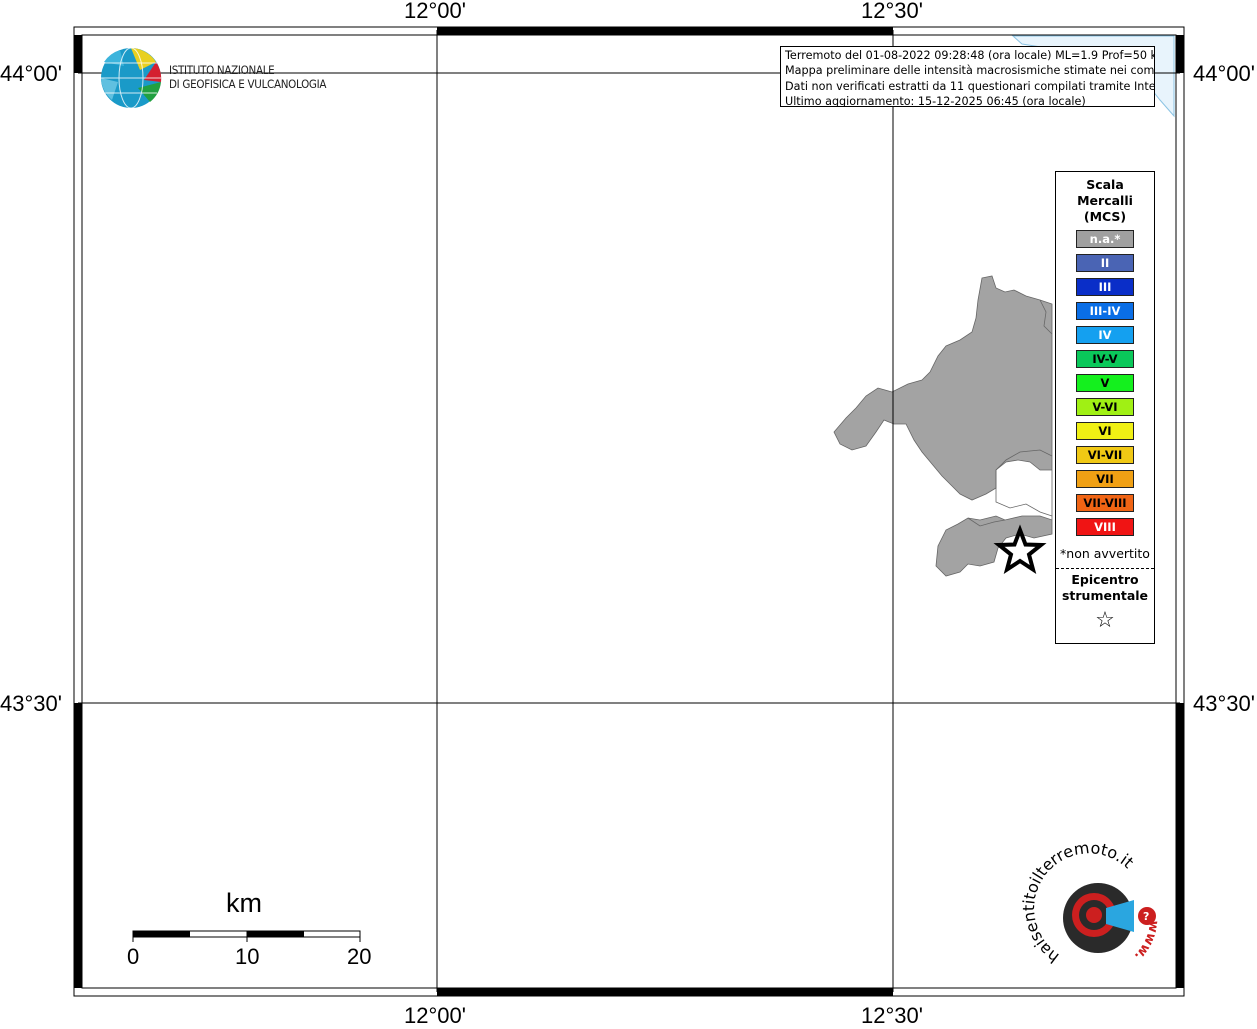  Describe the element at coordinates (31, 703) in the screenshot. I see `lat-label-left-bottom: 43°30'` at that location.